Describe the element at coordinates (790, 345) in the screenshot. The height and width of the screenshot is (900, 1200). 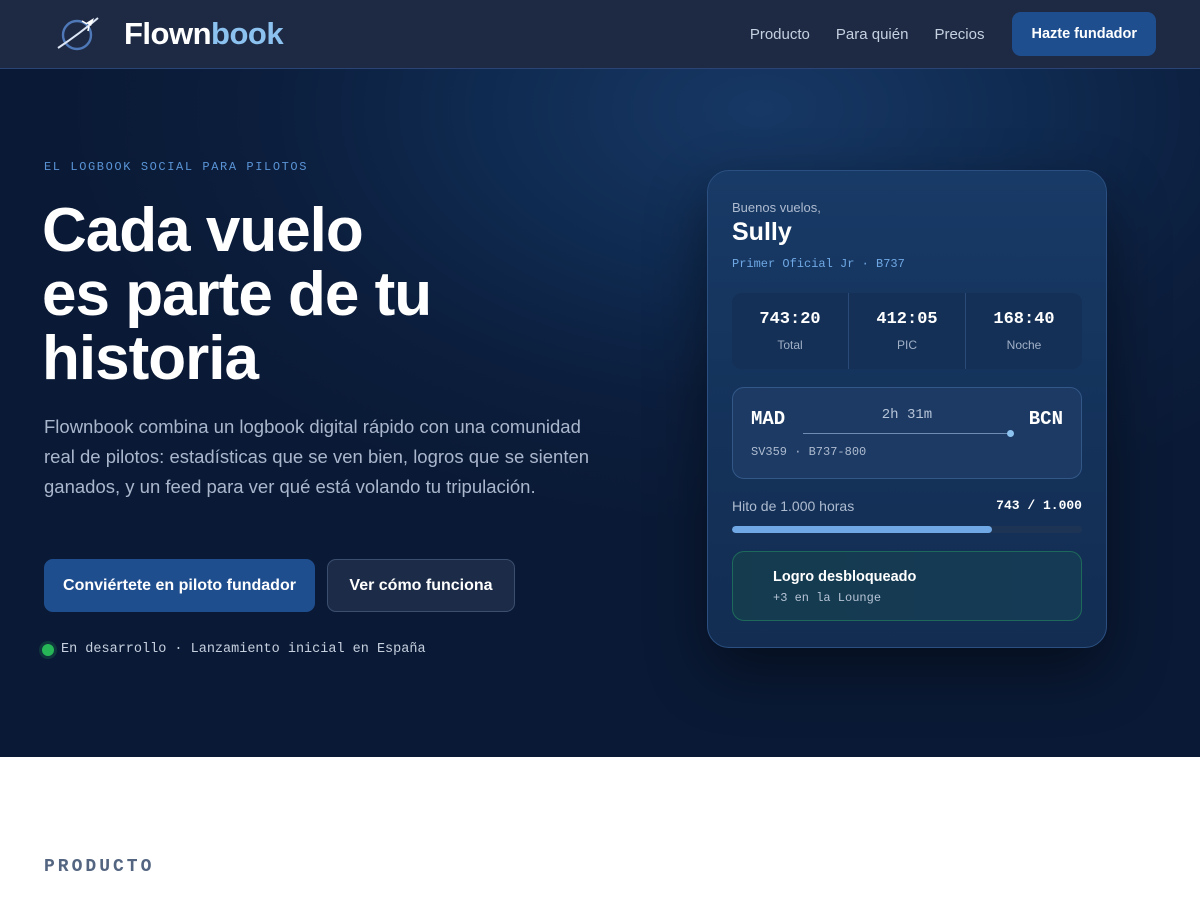
I see `stat-label: Total` at that location.